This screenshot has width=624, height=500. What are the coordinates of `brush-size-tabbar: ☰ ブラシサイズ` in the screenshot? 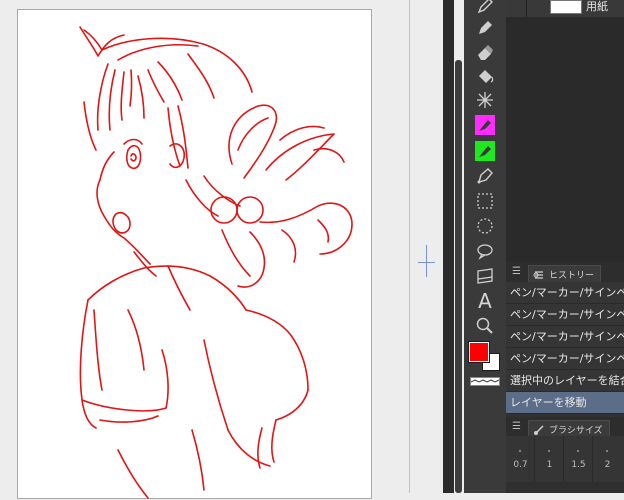 It's located at (565, 427).